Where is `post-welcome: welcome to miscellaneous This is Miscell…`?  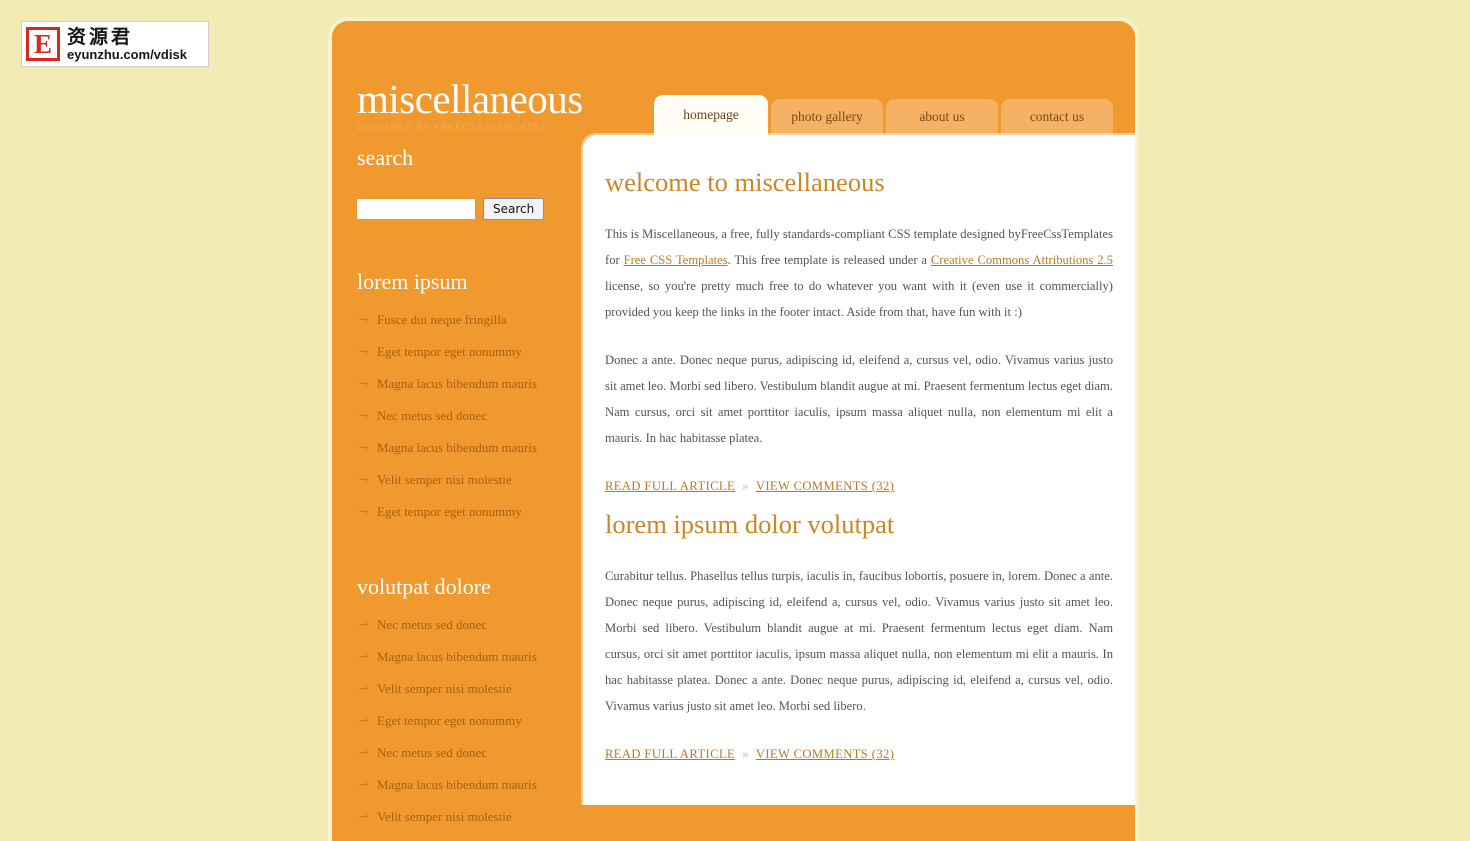
post-welcome: welcome to miscellaneous This is Miscell… is located at coordinates (859, 332).